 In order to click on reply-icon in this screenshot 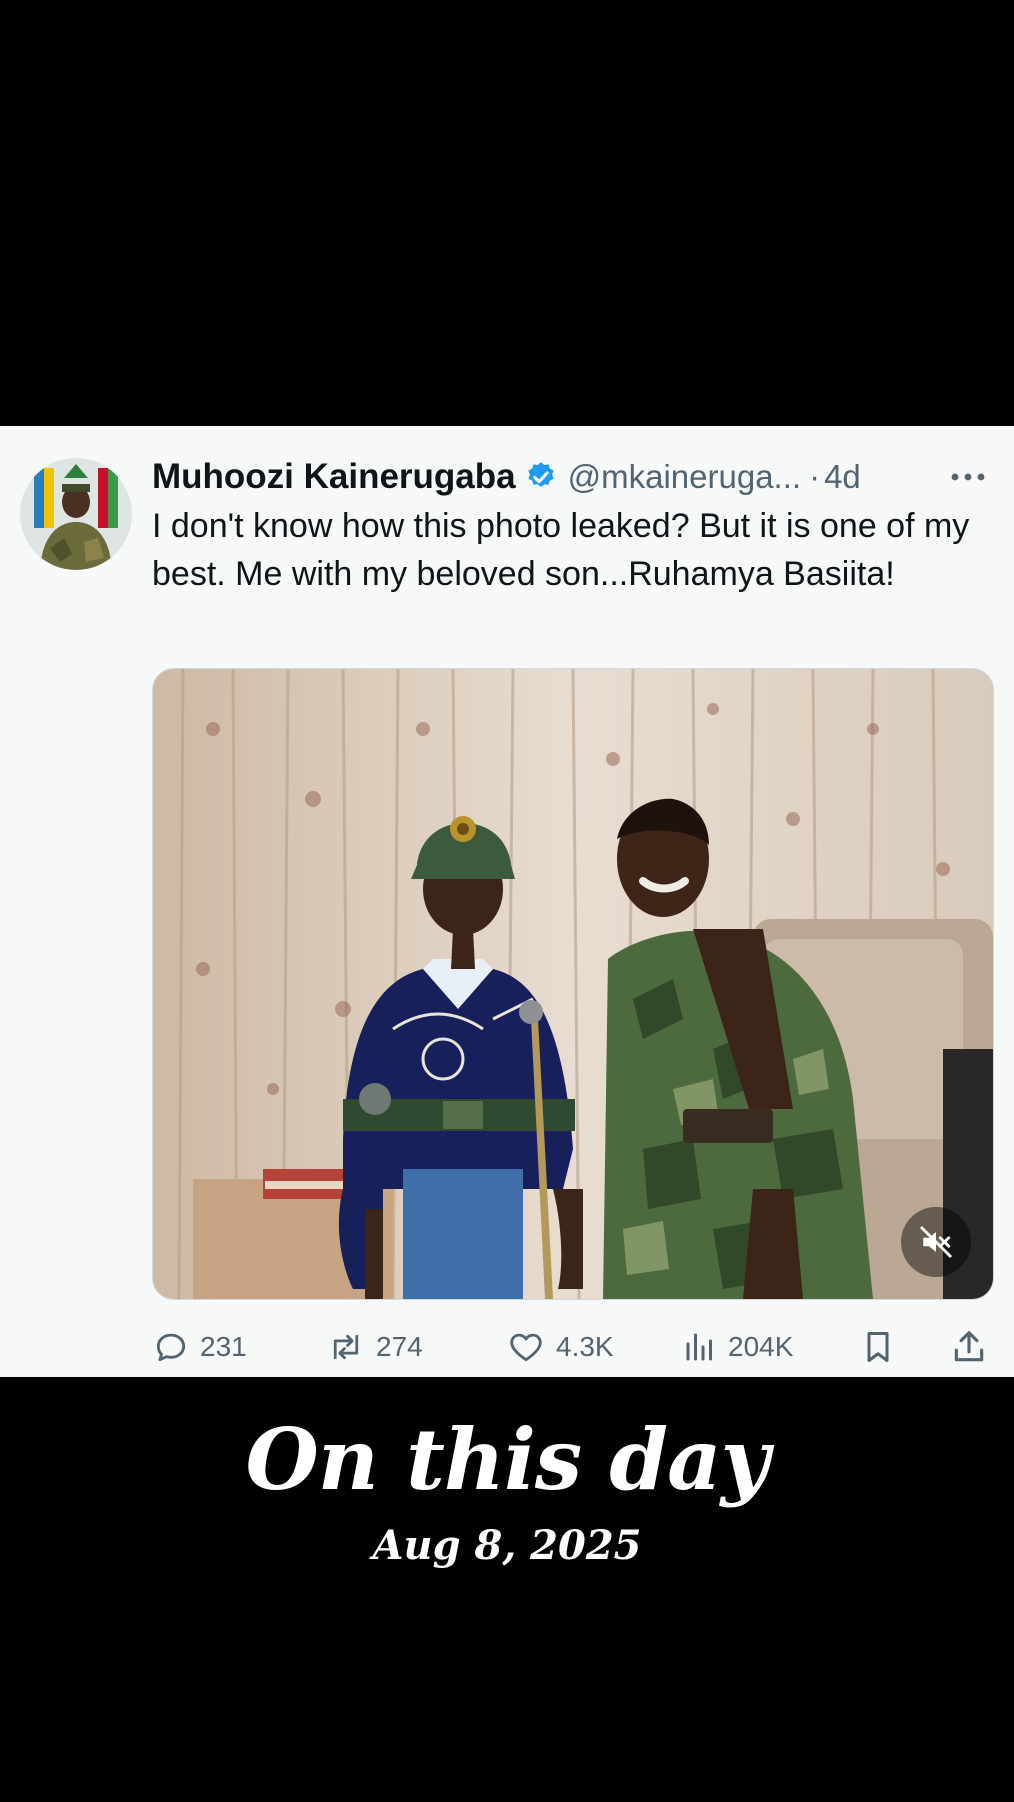, I will do `click(171, 1347)`.